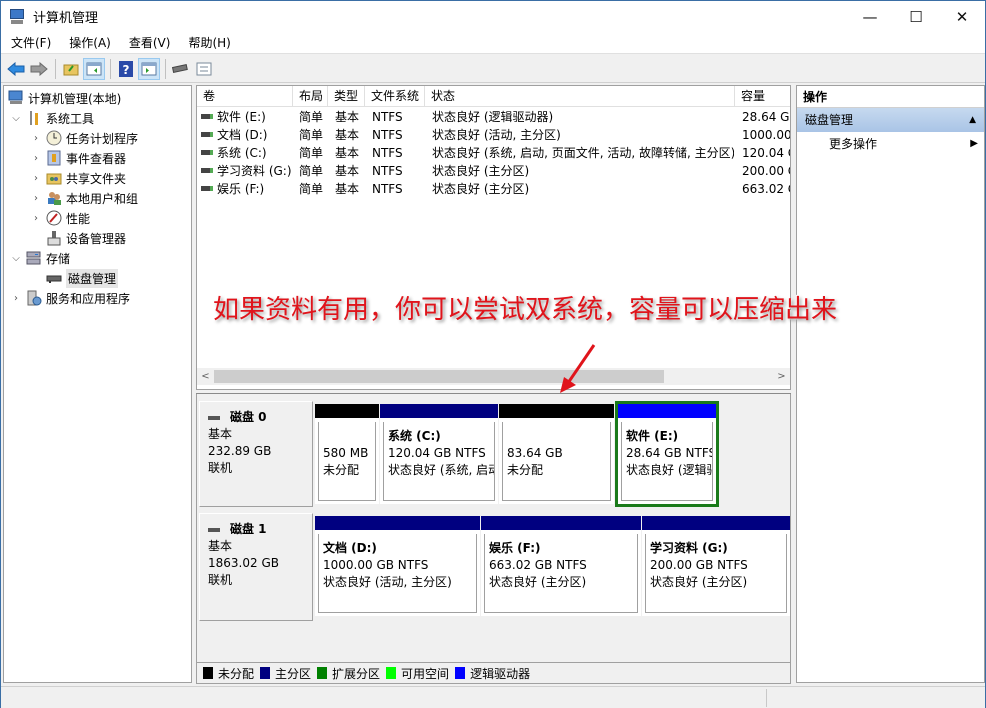 The width and height of the screenshot is (986, 708). What do you see at coordinates (347, 454) in the screenshot?
I see `partition-unallocated-1: 580 MB 未分配` at bounding box center [347, 454].